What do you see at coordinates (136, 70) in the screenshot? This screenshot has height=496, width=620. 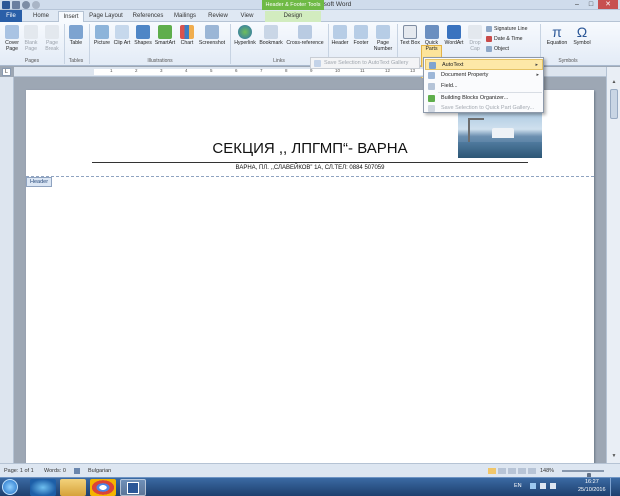 I see `ruler-number: 2` at bounding box center [136, 70].